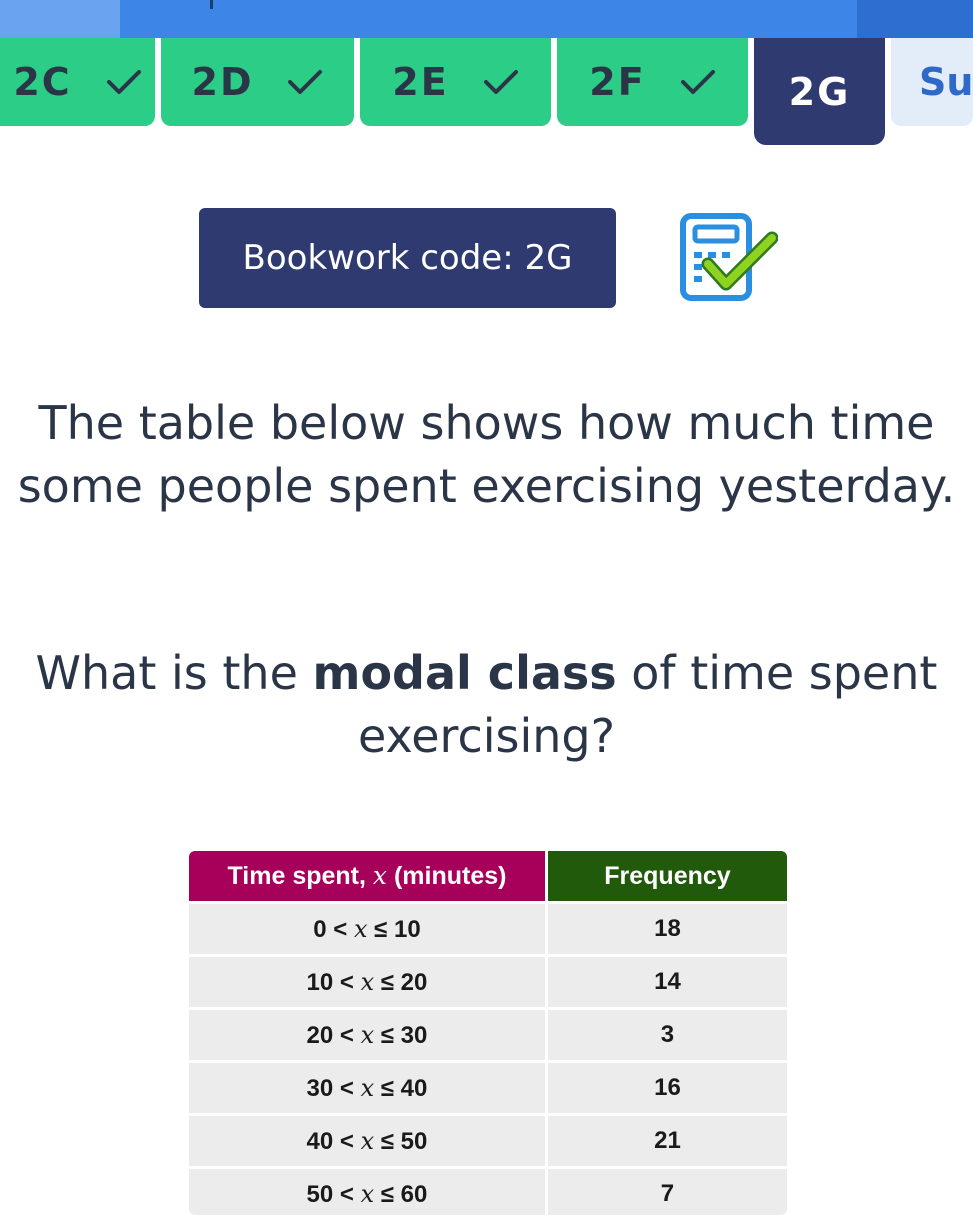 This screenshot has height=1230, width=973. What do you see at coordinates (447, 876) in the screenshot?
I see `header-time-suffix: (minutes)` at bounding box center [447, 876].